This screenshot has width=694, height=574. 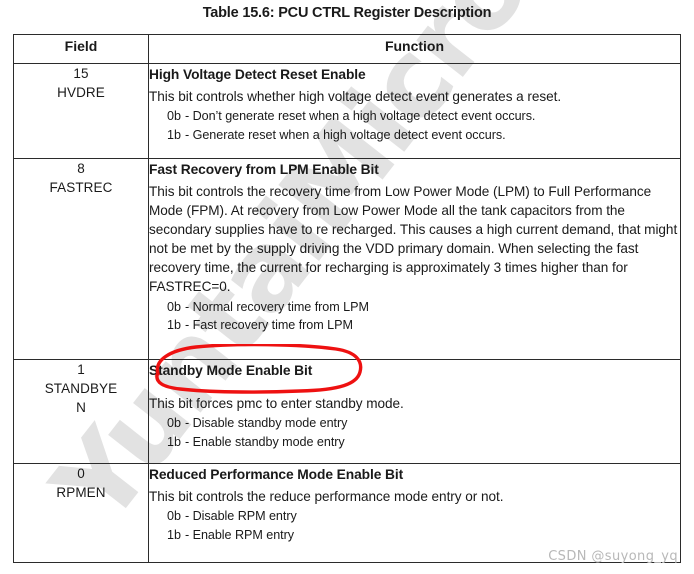 I want to click on column-header-function: Function, so click(x=414, y=49).